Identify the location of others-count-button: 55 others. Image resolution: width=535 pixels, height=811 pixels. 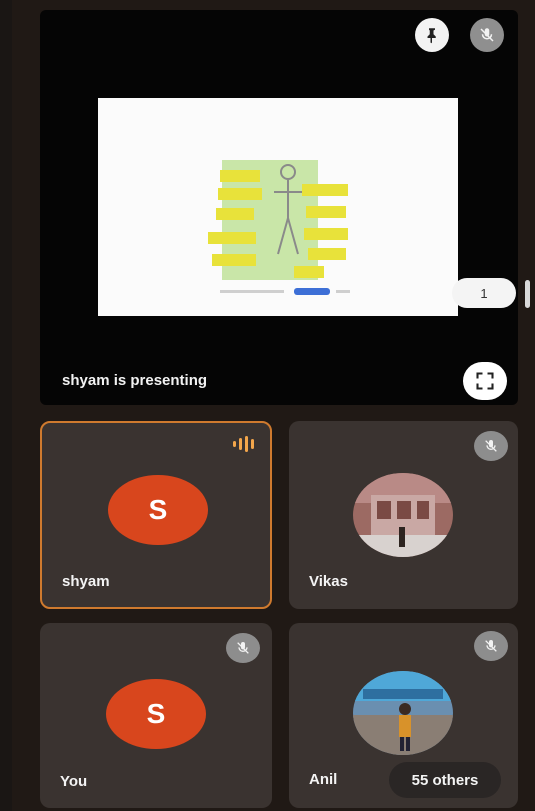
(445, 780).